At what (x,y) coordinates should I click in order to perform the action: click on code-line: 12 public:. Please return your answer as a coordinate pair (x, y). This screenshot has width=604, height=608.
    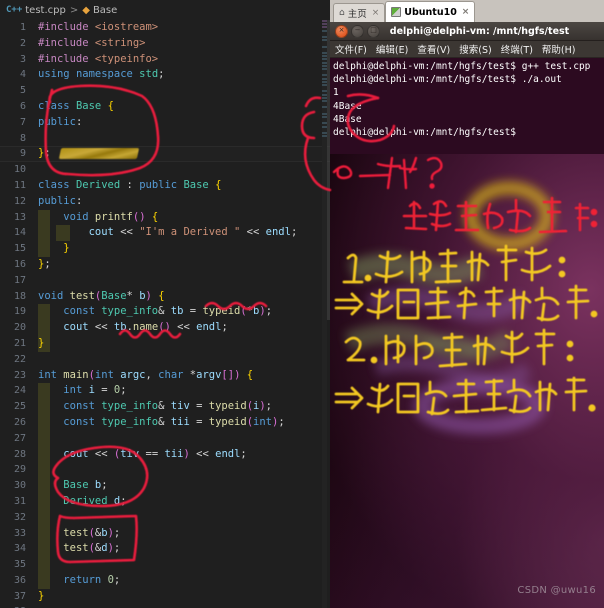
    Looking at the image, I should click on (165, 202).